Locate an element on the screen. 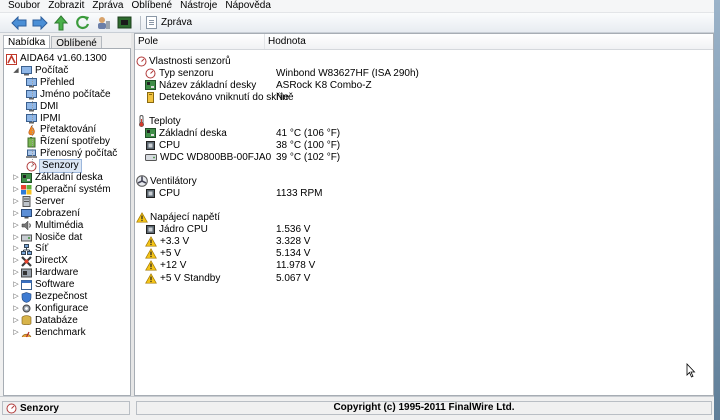  tree-item-label: Přenosný počítač is located at coordinates (79, 154).